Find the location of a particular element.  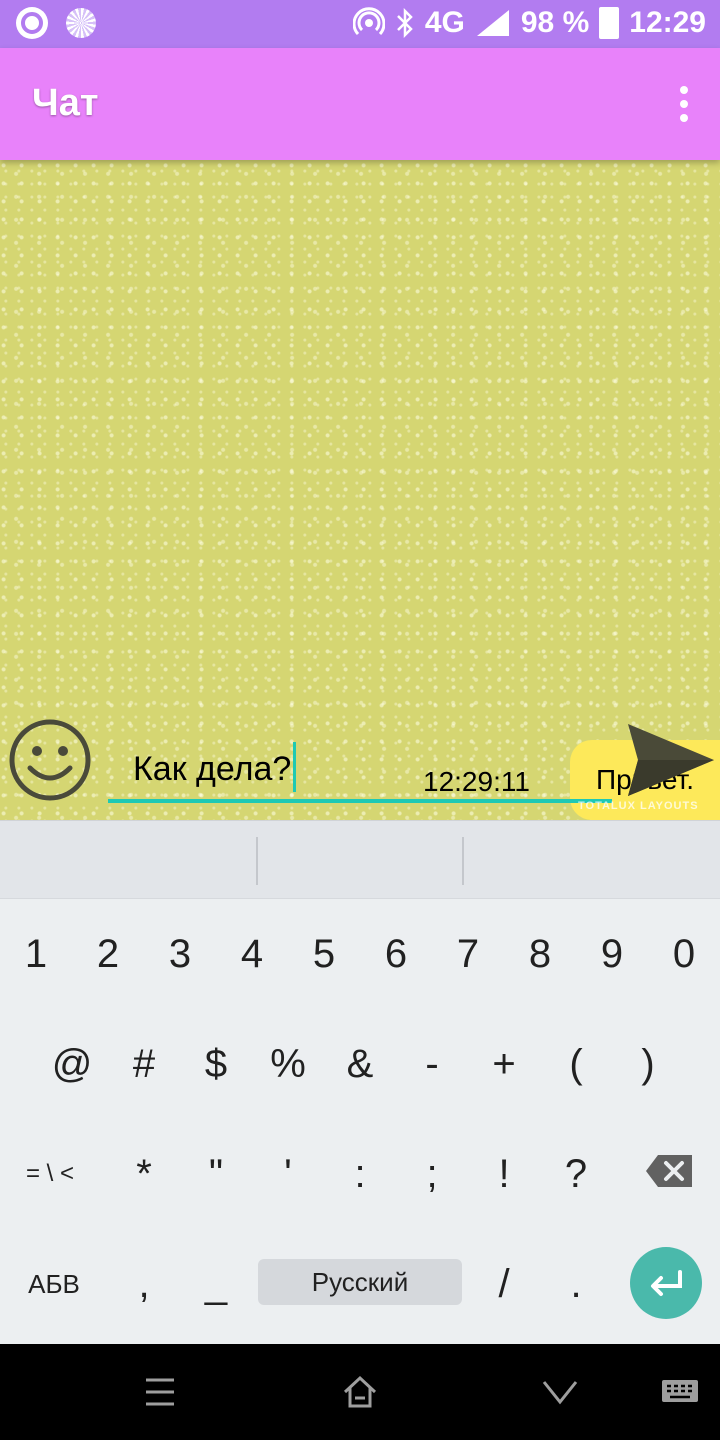

back-chevron-down-icon is located at coordinates (560, 1392).